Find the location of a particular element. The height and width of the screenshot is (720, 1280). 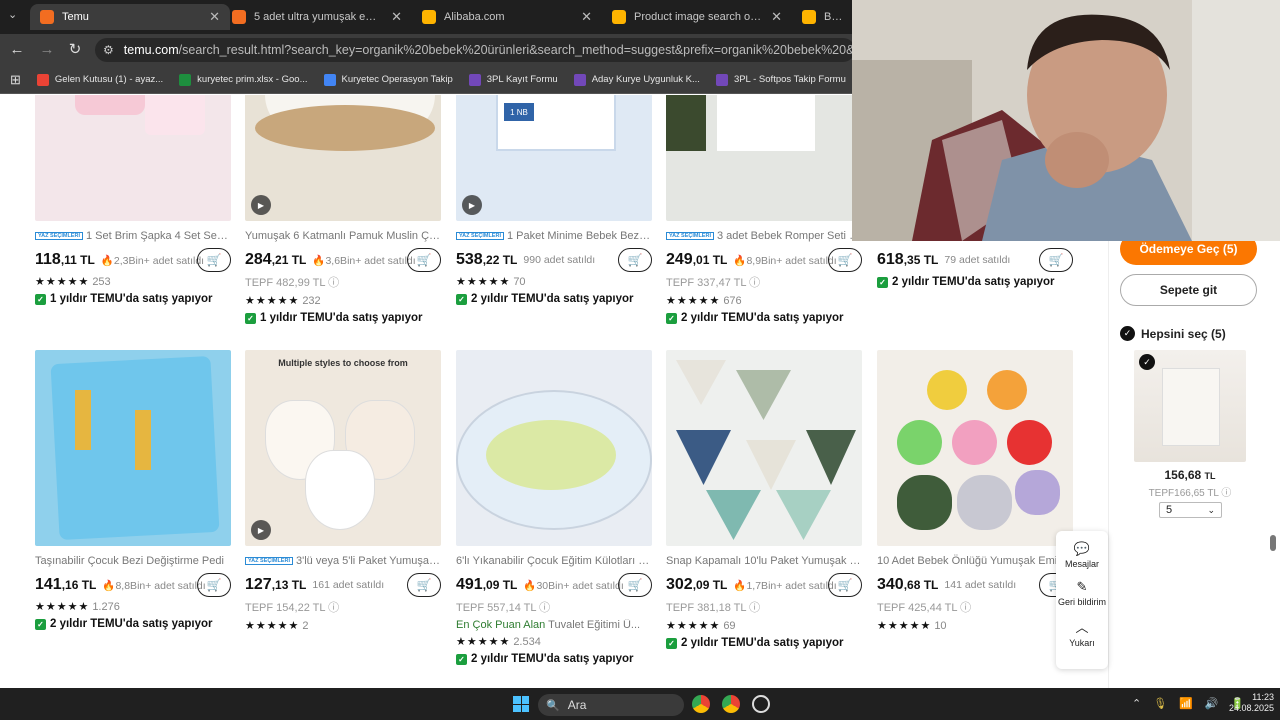

rating-stars: ★★★★★ is located at coordinates (272, 626).